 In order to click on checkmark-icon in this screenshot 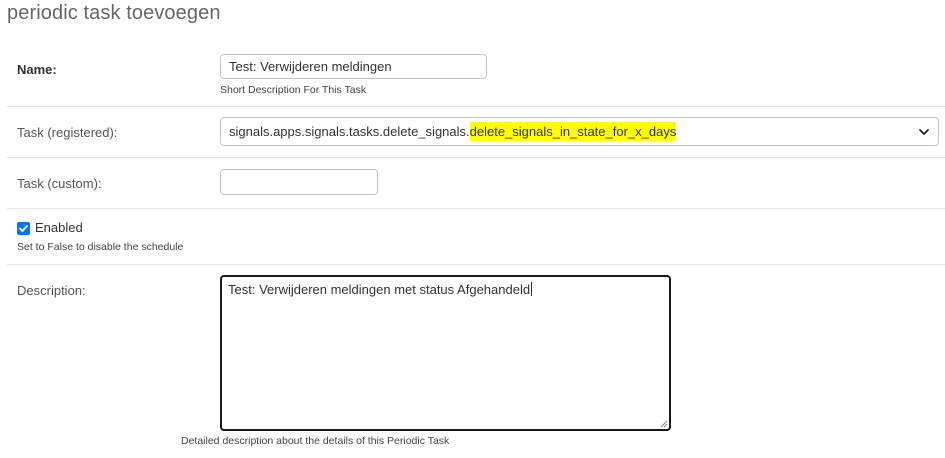, I will do `click(23, 228)`.